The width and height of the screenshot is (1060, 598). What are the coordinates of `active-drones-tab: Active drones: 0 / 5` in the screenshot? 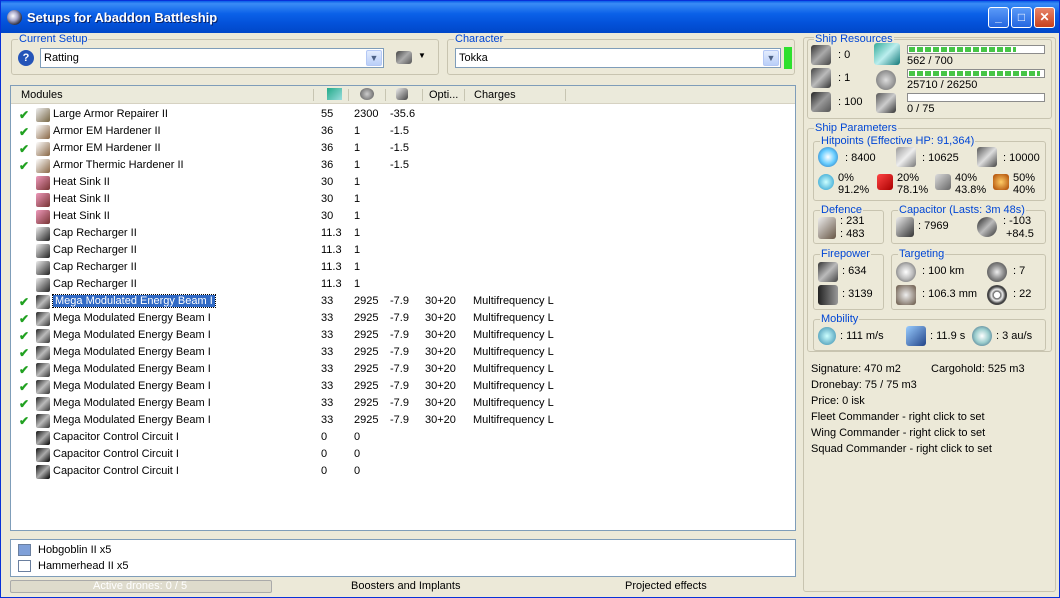 It's located at (141, 586).